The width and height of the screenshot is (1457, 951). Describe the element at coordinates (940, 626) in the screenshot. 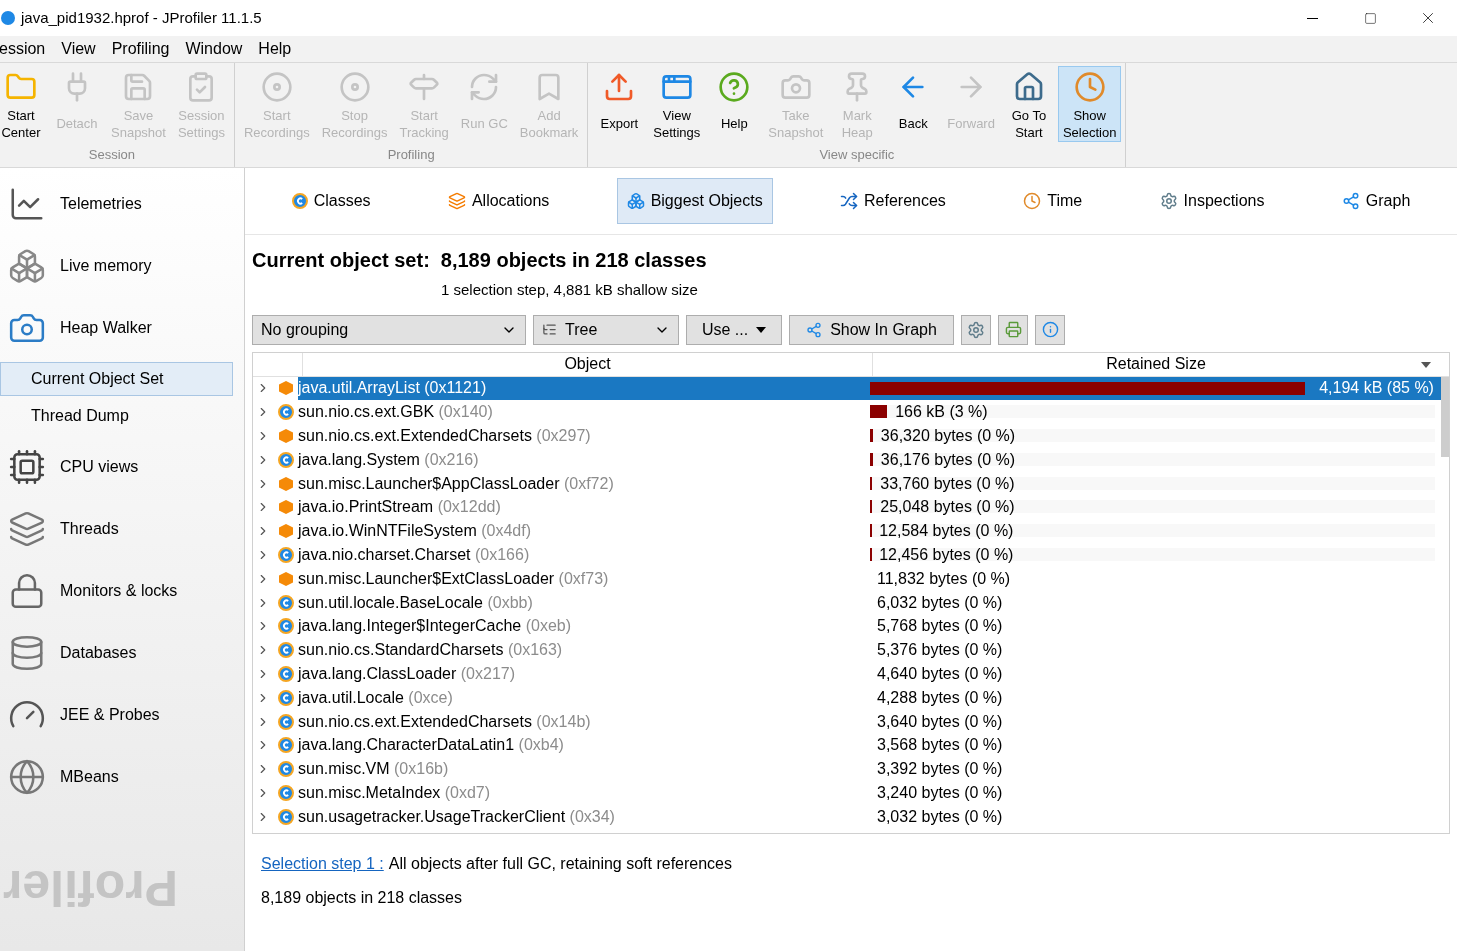

I see `retained-size-cell-text: 5,768 bytes (0 %)` at that location.